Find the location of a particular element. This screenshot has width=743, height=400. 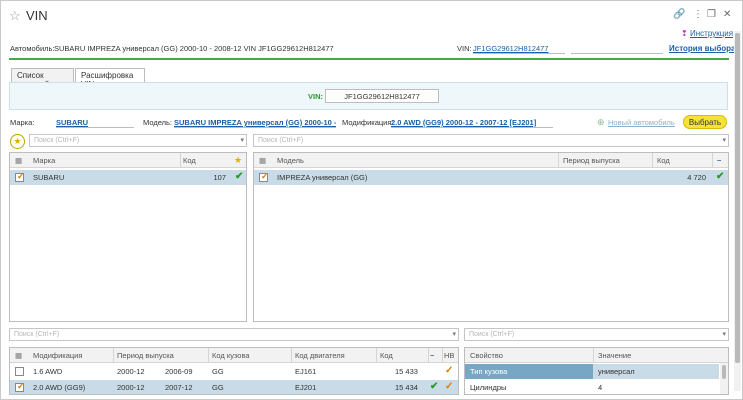

column-nv: НВ is located at coordinates (449, 355).